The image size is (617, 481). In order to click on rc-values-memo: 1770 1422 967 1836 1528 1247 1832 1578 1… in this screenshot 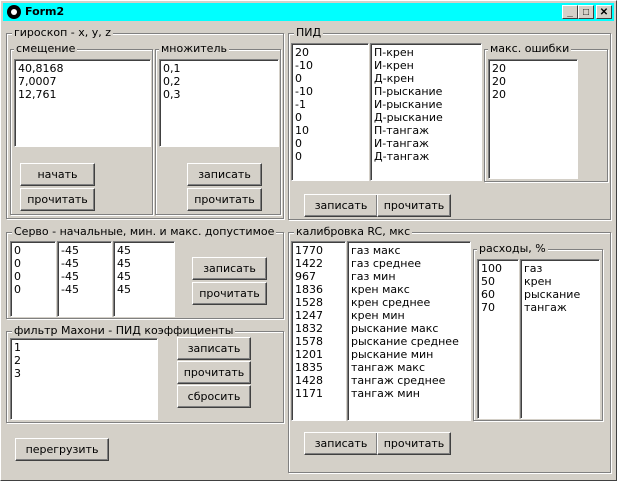, I will do `click(318, 331)`.